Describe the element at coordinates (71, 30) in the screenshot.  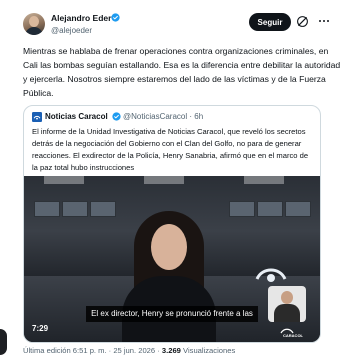
I see `author-handle: @alejoeder` at that location.